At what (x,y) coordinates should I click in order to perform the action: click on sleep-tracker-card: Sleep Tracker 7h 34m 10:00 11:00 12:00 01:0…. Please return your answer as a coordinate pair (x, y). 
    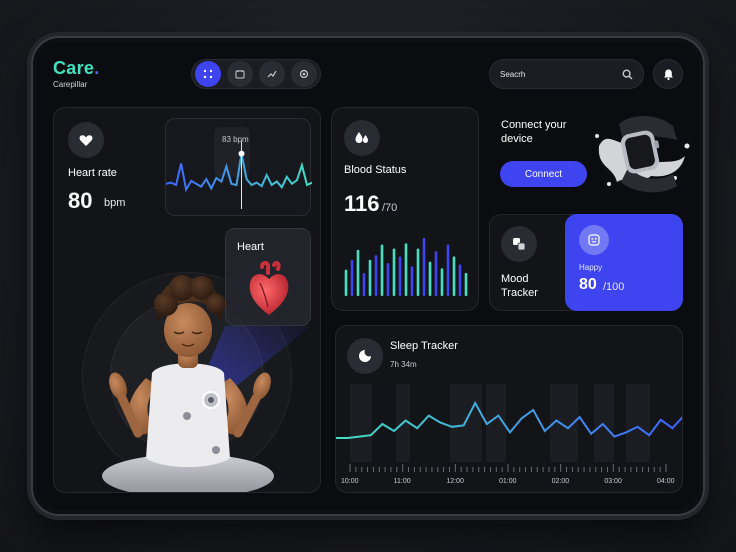
    Looking at the image, I should click on (509, 409).